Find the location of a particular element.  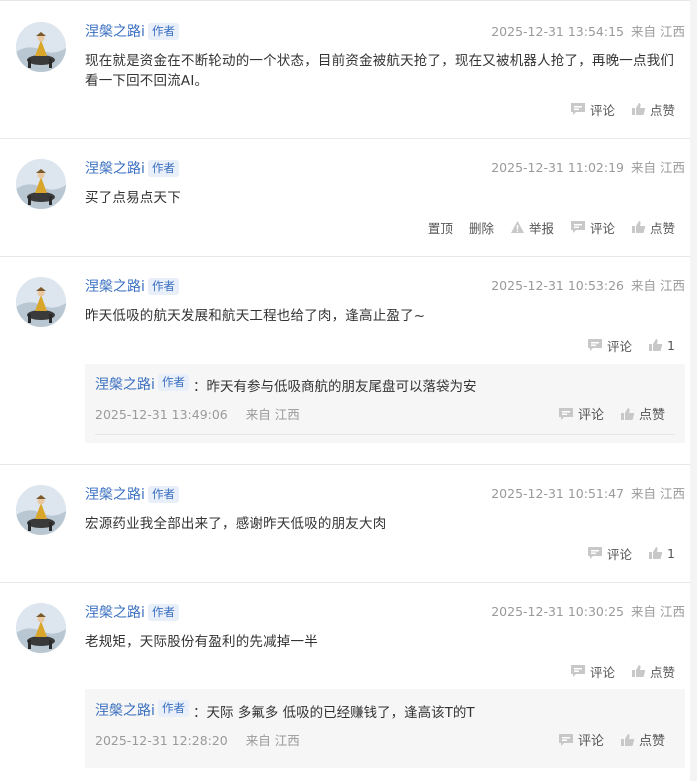

action-bar: 评论 点赞 is located at coordinates (614, 109).